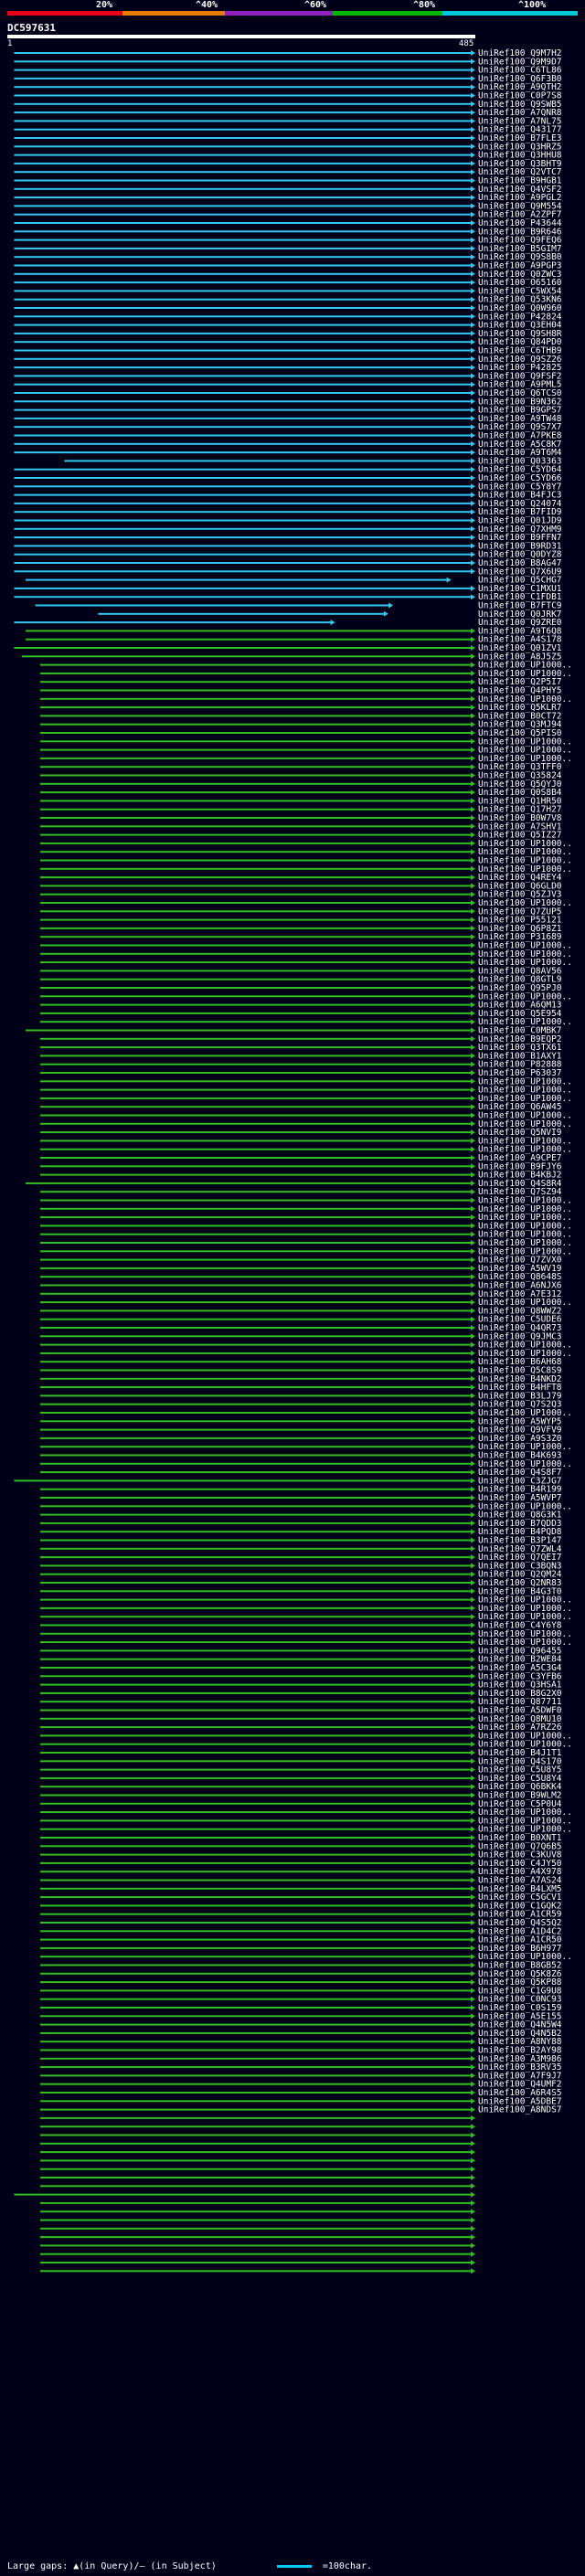  What do you see at coordinates (520, 2110) in the screenshot?
I see `hit-label: UniRef100_A8NDS7` at bounding box center [520, 2110].